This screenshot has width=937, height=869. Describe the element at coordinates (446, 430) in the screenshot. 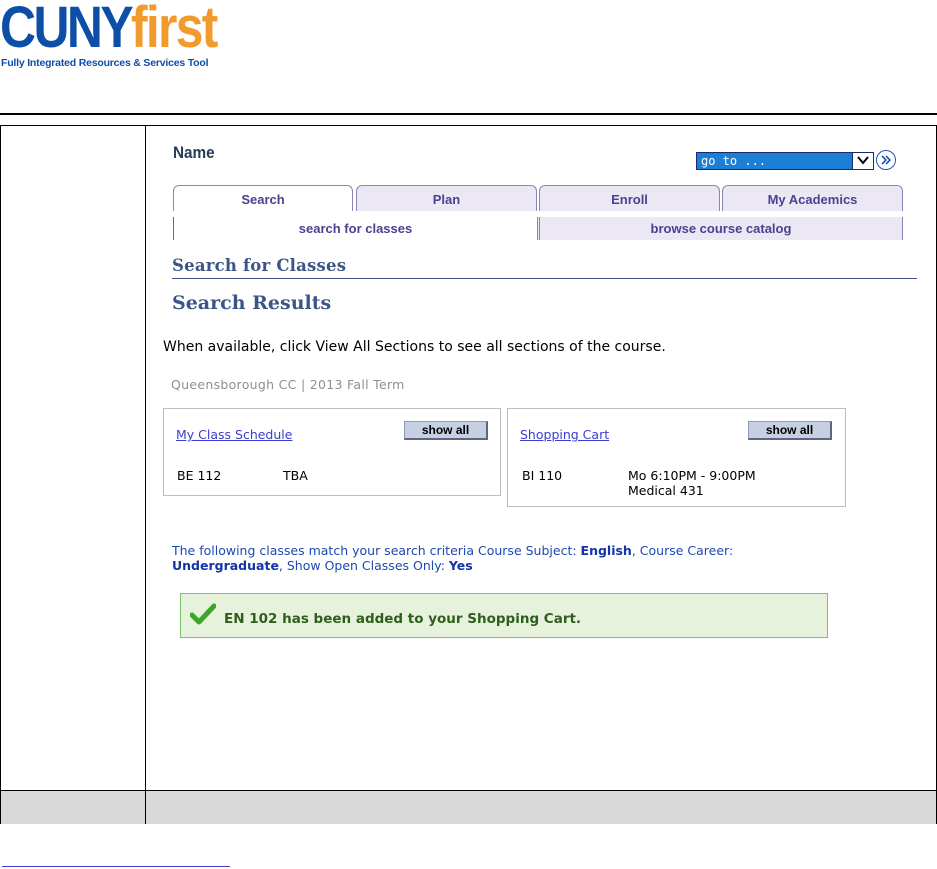

I see `schedule-show-all-button: show all` at that location.